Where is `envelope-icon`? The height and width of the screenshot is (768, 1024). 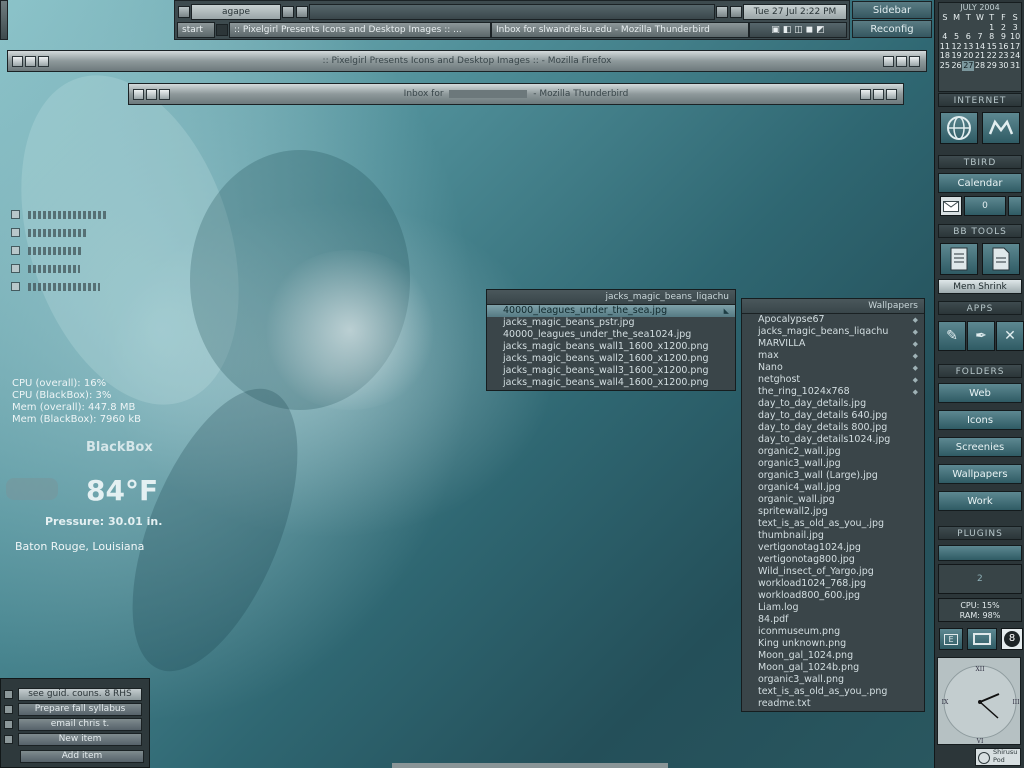 envelope-icon is located at coordinates (951, 206).